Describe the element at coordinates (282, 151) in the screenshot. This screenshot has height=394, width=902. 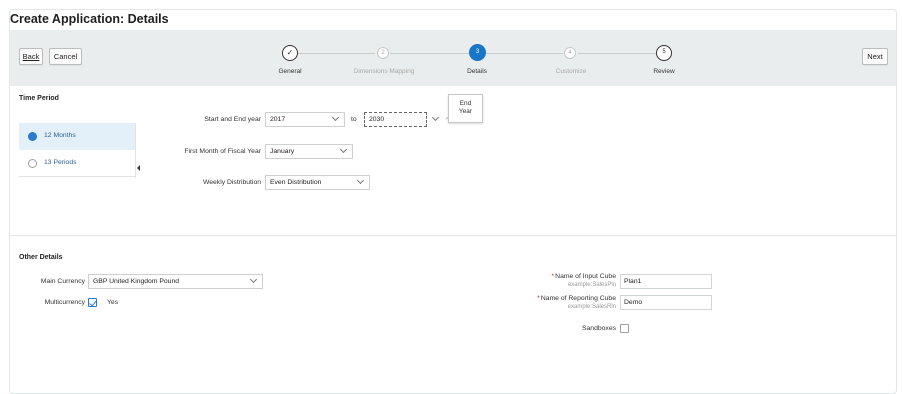
I see `first-month-value: January` at that location.